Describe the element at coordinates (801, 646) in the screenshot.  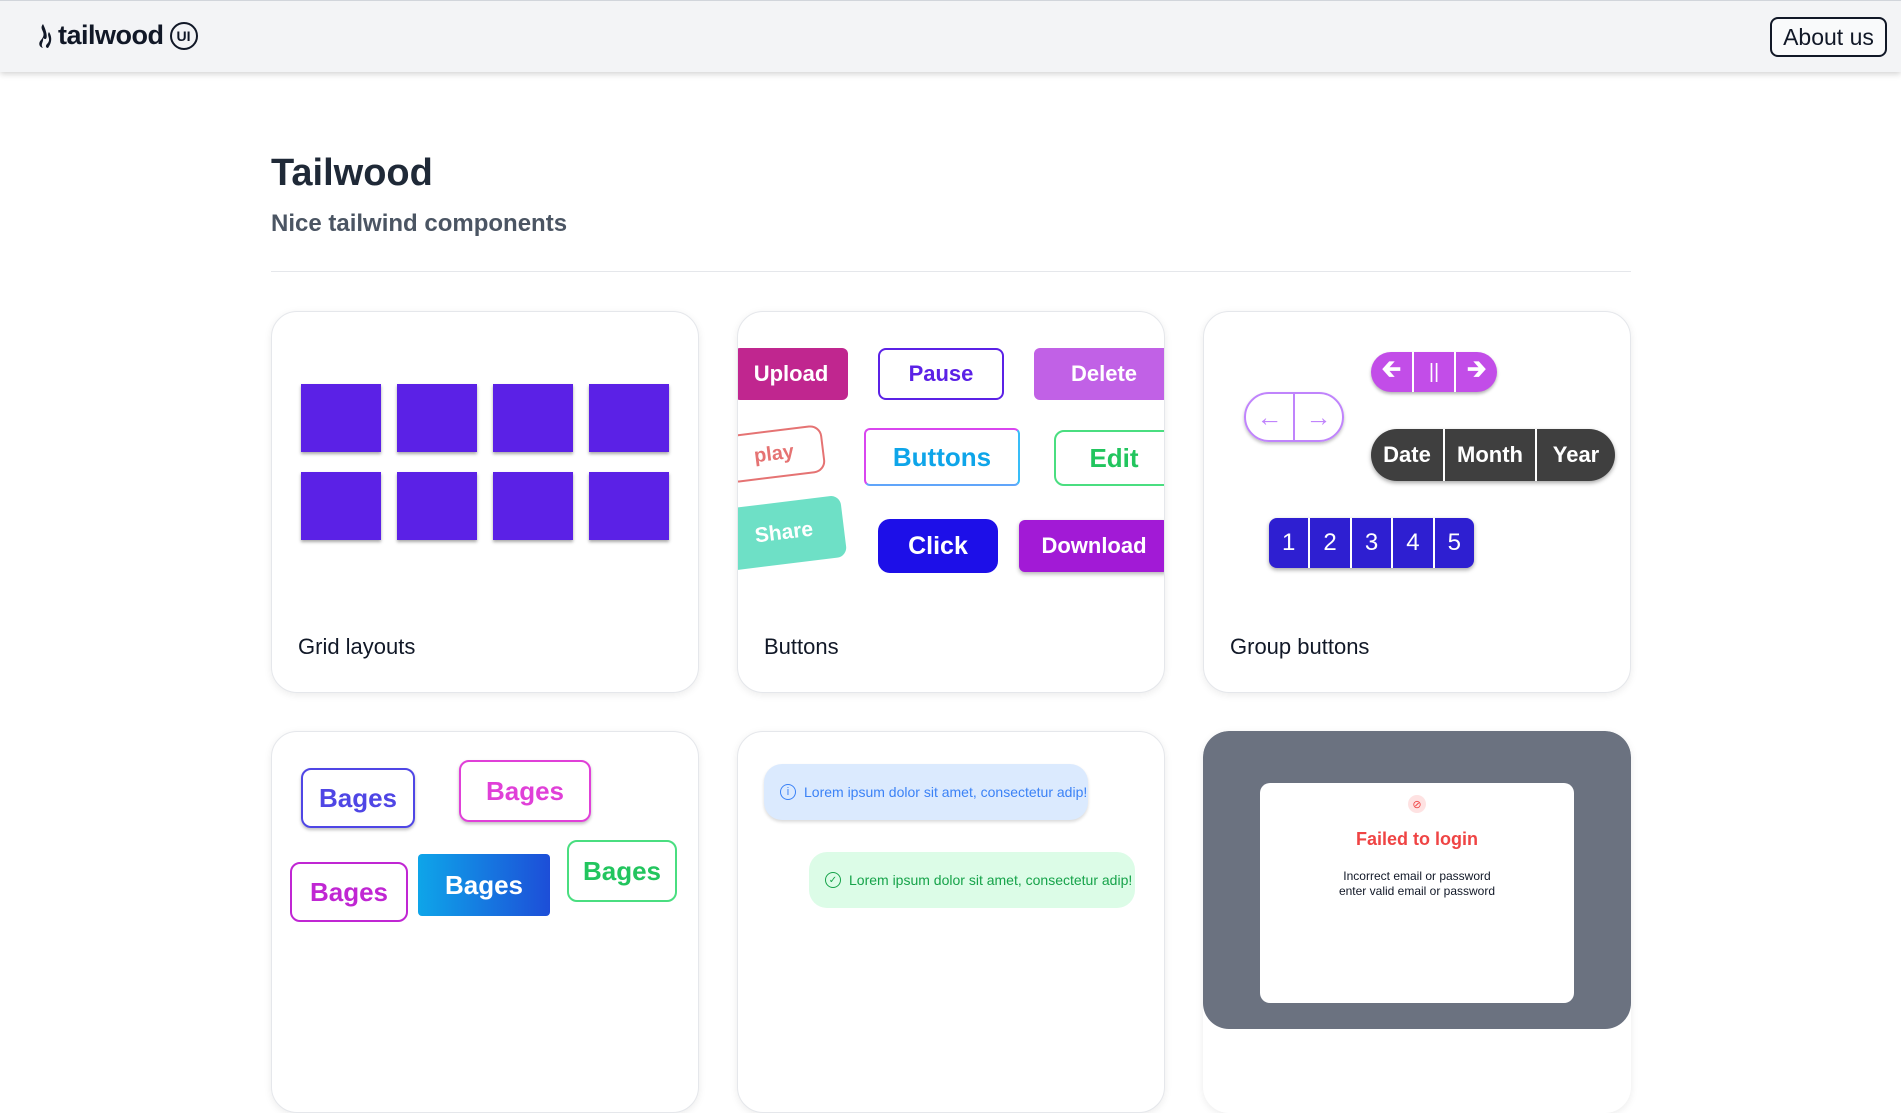
I see `card-title: Buttons` at that location.